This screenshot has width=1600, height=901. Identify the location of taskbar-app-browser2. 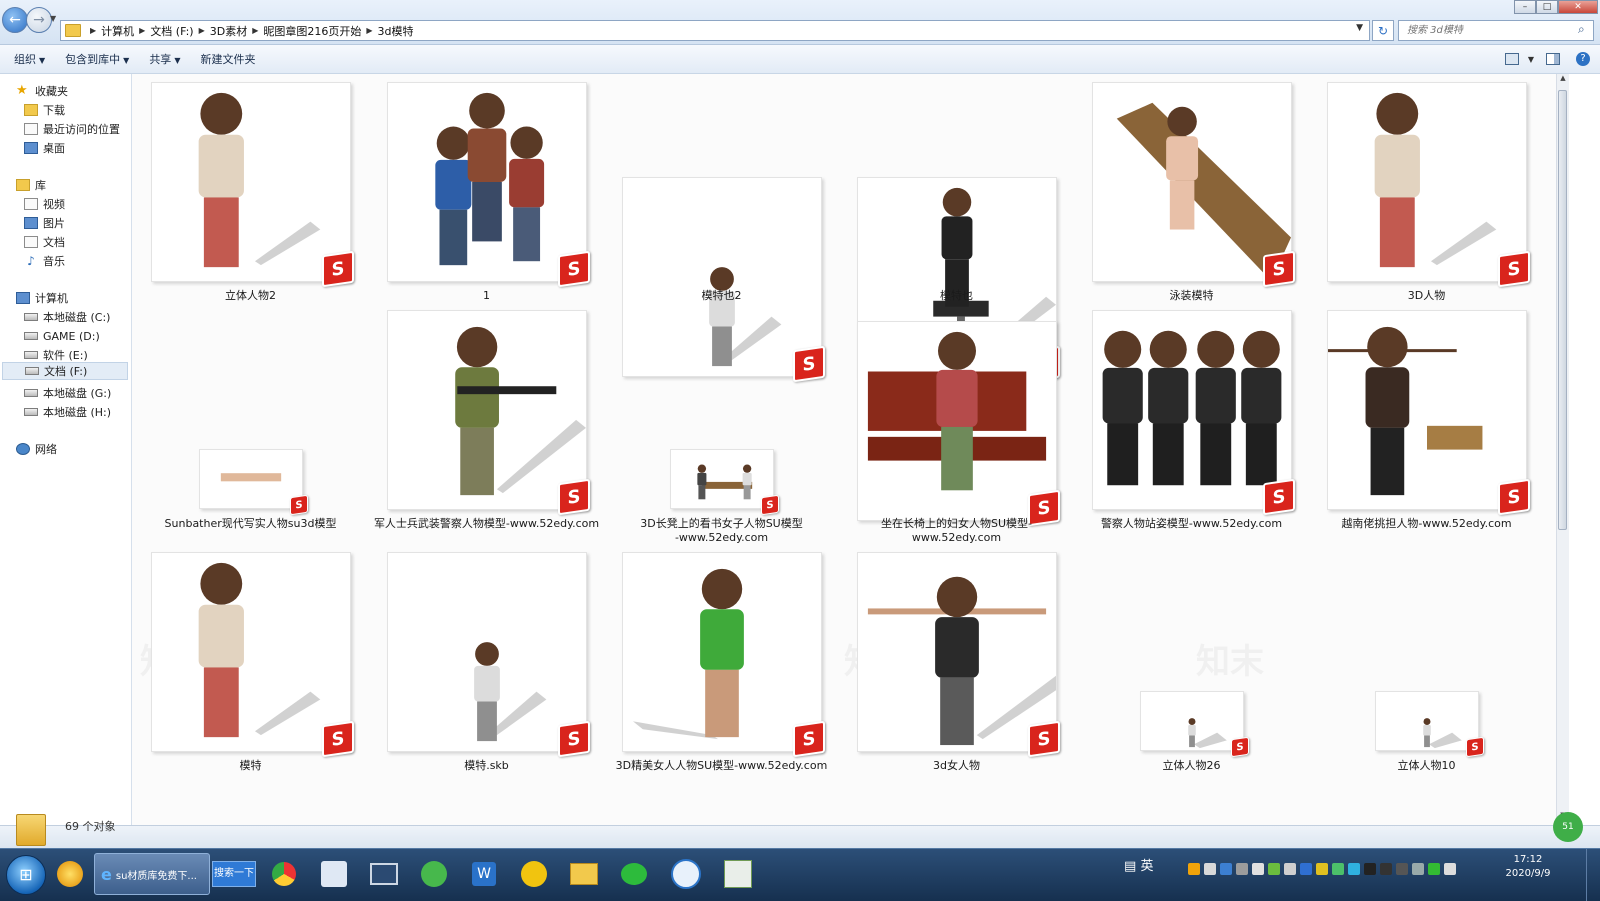
(434, 874).